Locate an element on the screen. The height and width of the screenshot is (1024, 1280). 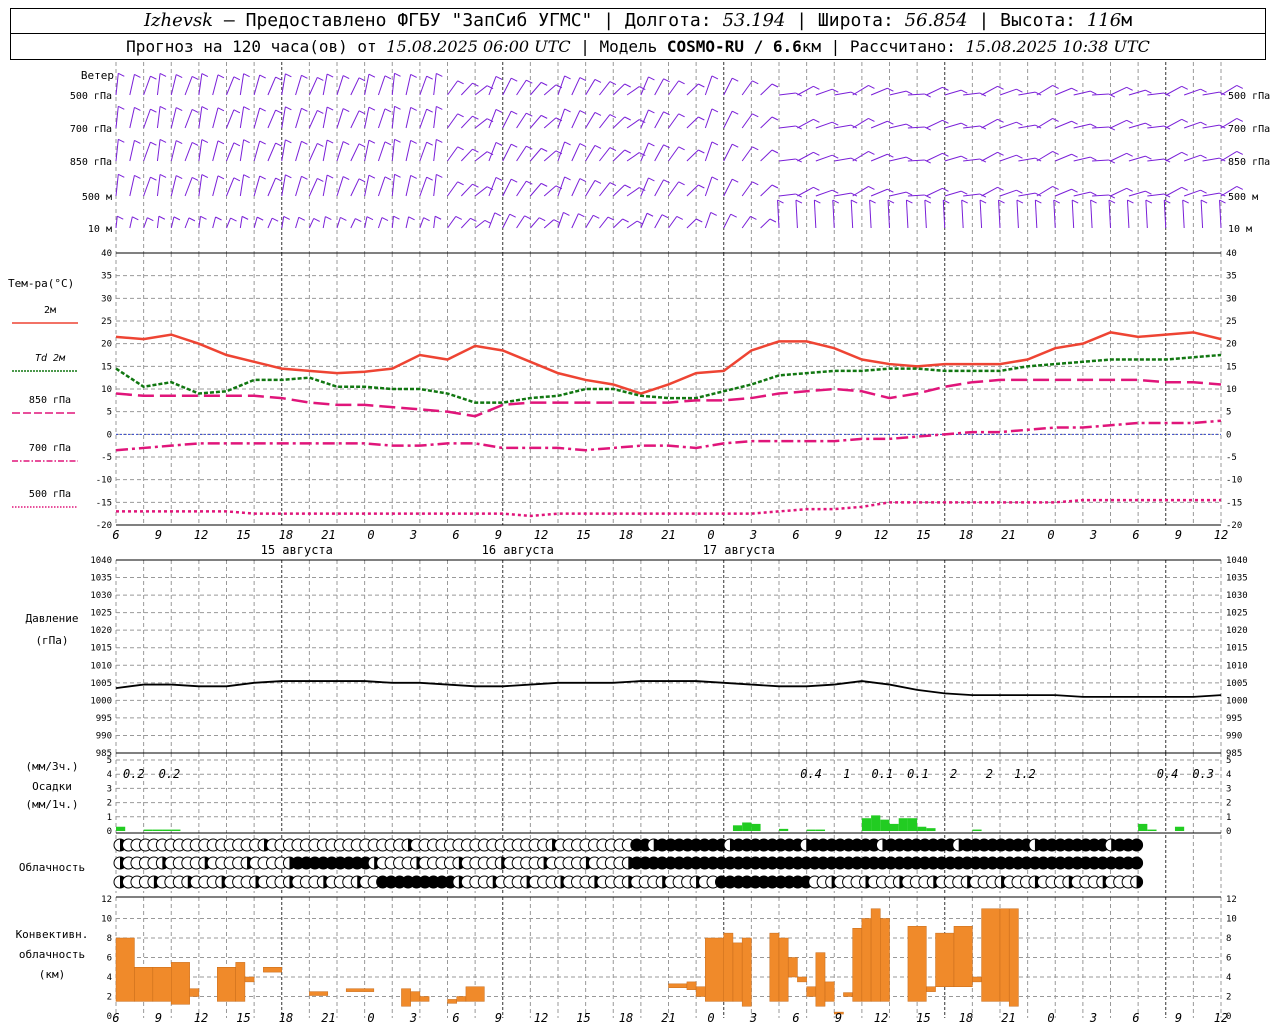
conv-tick-left: 4 is located at coordinates (109, 978).